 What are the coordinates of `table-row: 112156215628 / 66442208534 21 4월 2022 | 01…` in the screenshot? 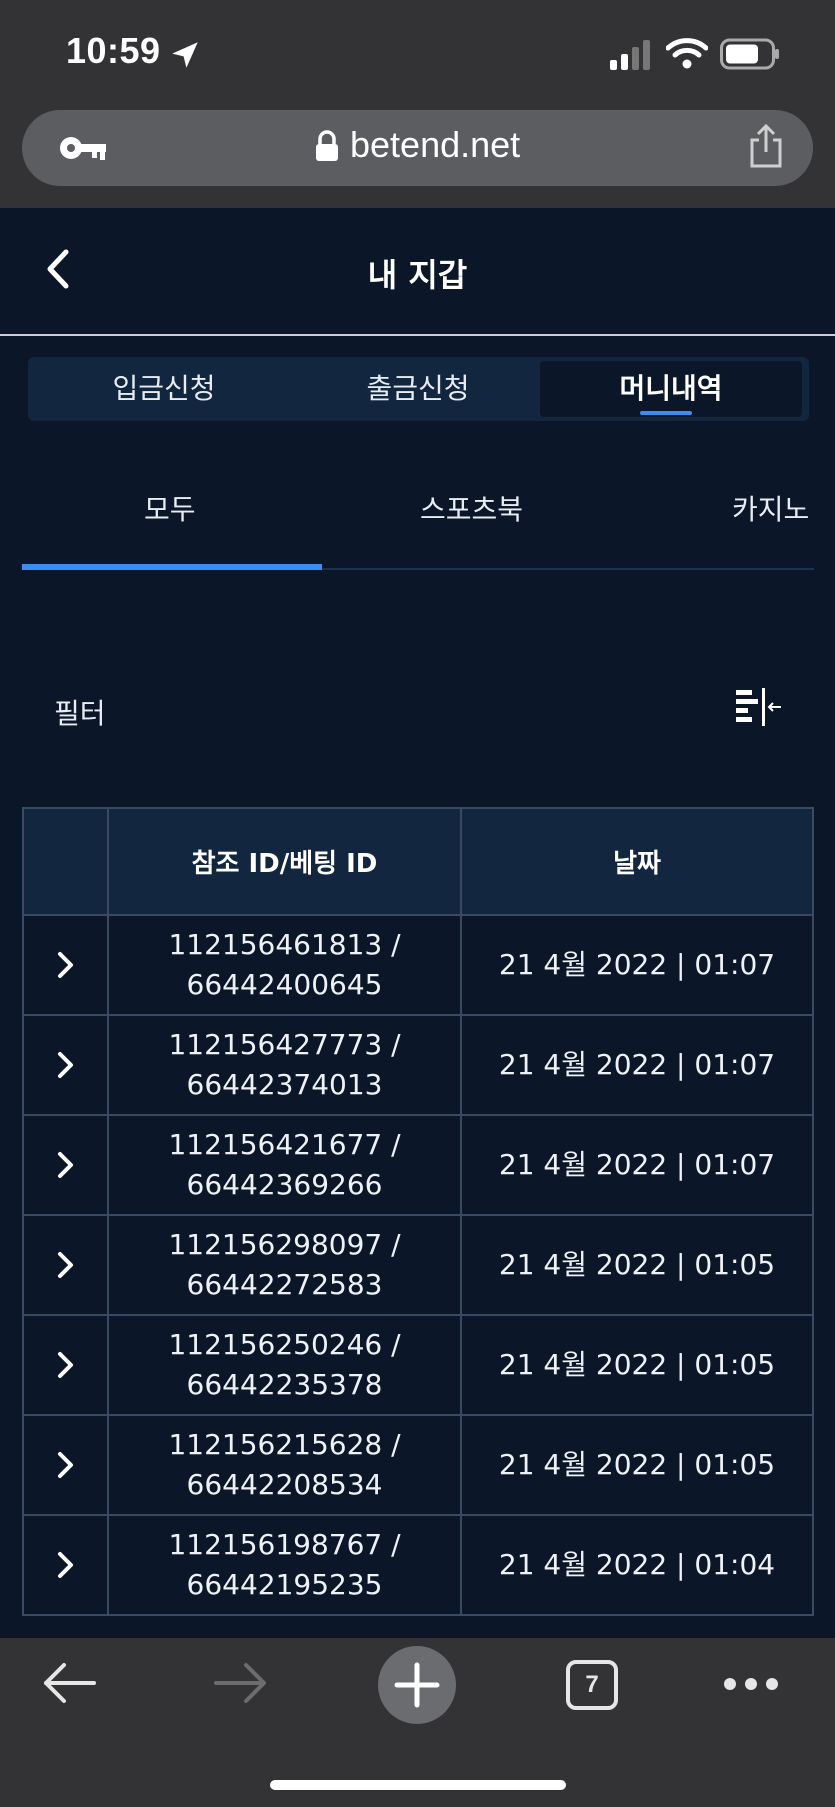 It's located at (418, 1466).